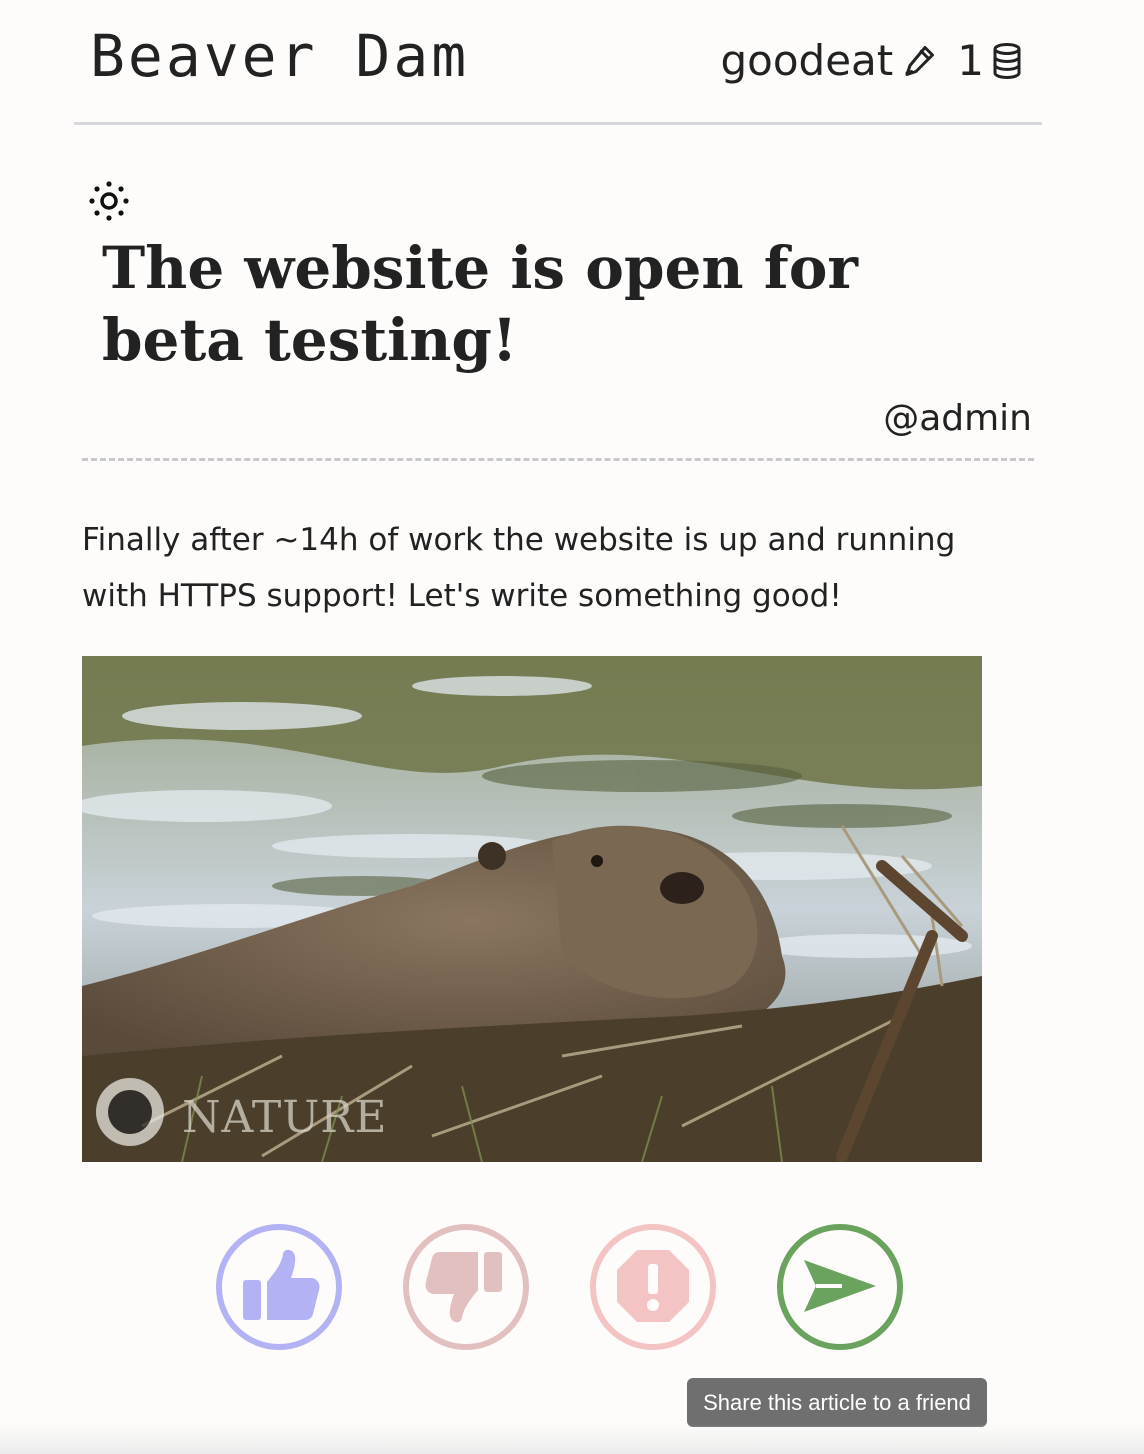 The height and width of the screenshot is (1454, 1144). What do you see at coordinates (279, 56) in the screenshot?
I see `site-title: Beaver Dam` at bounding box center [279, 56].